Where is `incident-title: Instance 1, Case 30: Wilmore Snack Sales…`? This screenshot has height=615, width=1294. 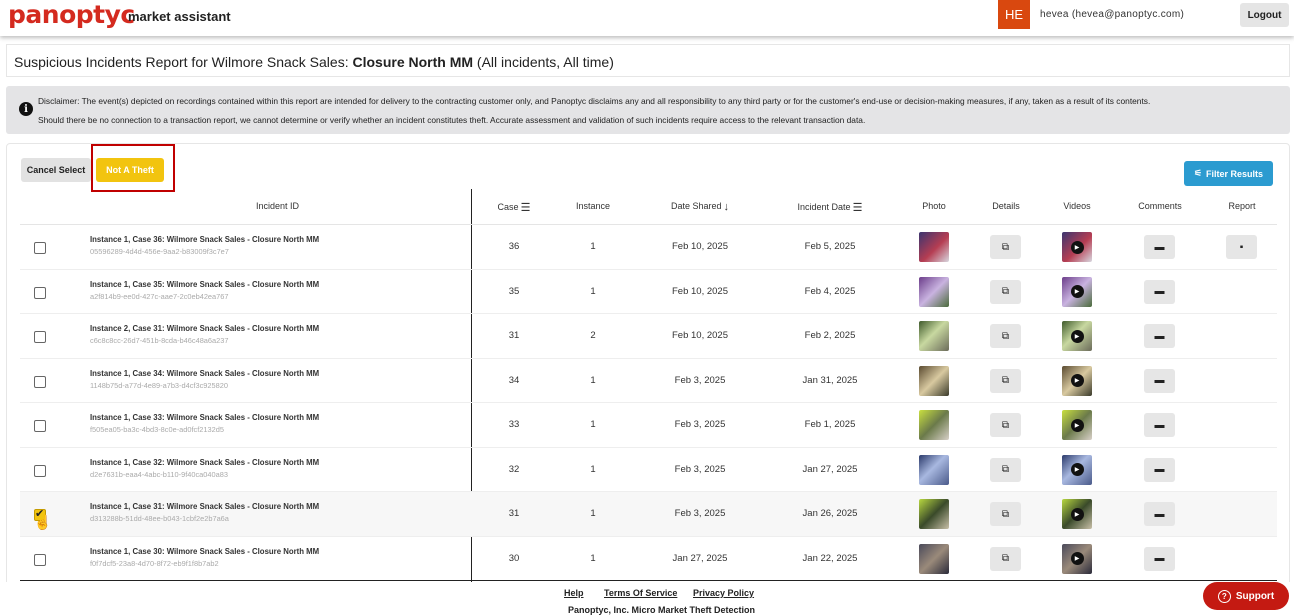 incident-title: Instance 1, Case 30: Wilmore Snack Sales… is located at coordinates (204, 551).